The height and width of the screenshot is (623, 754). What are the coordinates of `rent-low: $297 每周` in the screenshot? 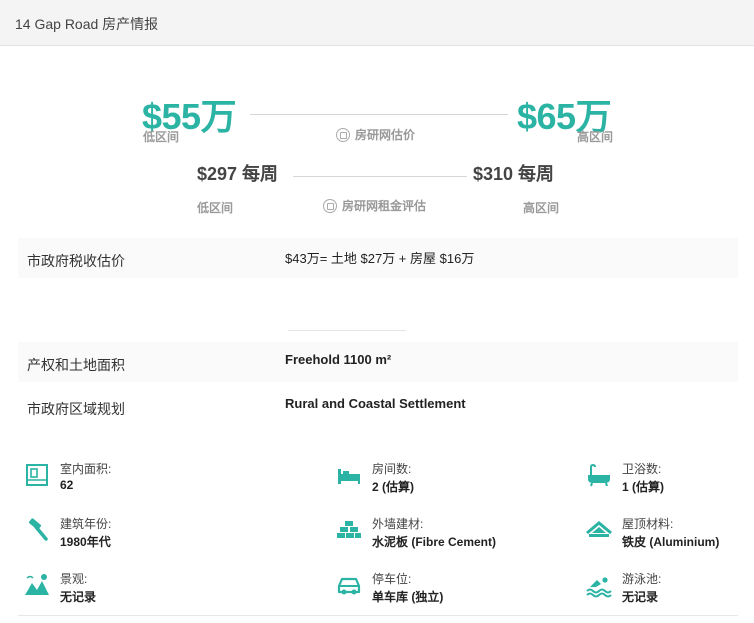 It's located at (238, 174).